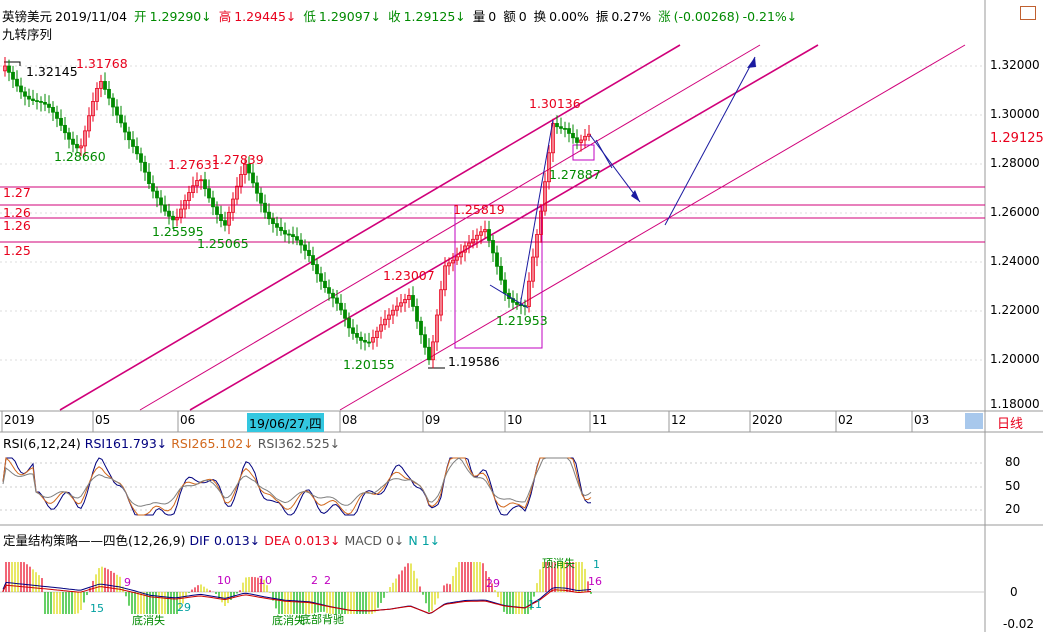 This screenshot has height=632, width=1043. I want to click on macd-note: 2, so click(314, 580).